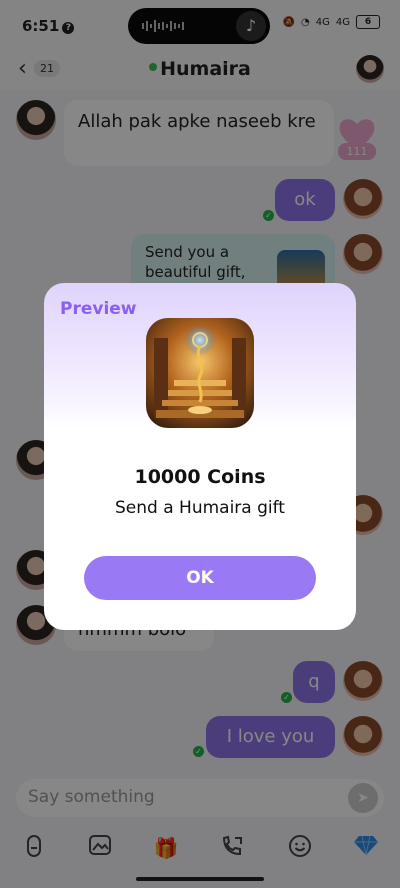 This screenshot has height=888, width=400. Describe the element at coordinates (200, 373) in the screenshot. I see `gift-image` at that location.